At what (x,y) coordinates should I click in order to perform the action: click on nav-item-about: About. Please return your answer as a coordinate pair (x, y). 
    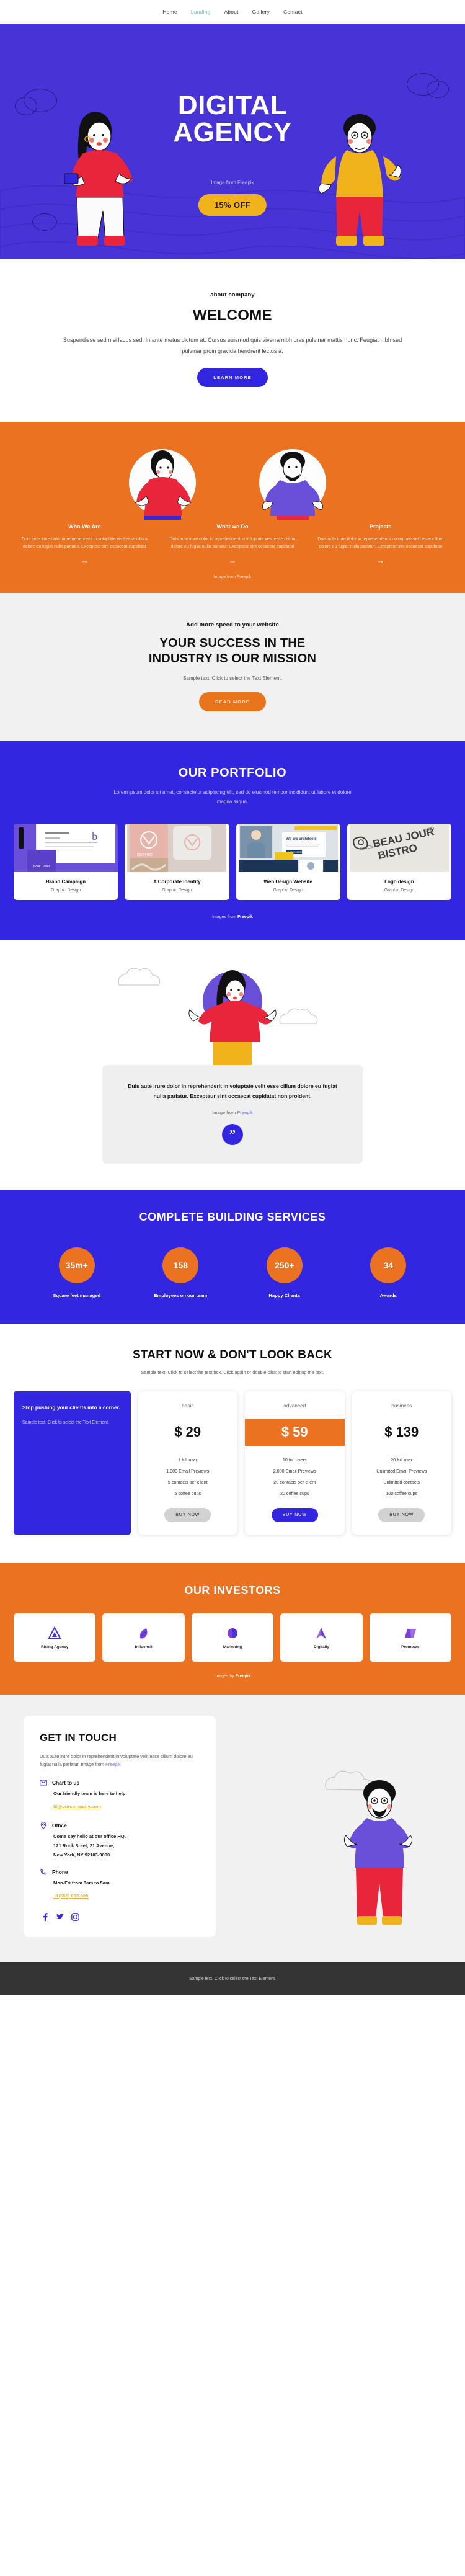
    Looking at the image, I should click on (231, 12).